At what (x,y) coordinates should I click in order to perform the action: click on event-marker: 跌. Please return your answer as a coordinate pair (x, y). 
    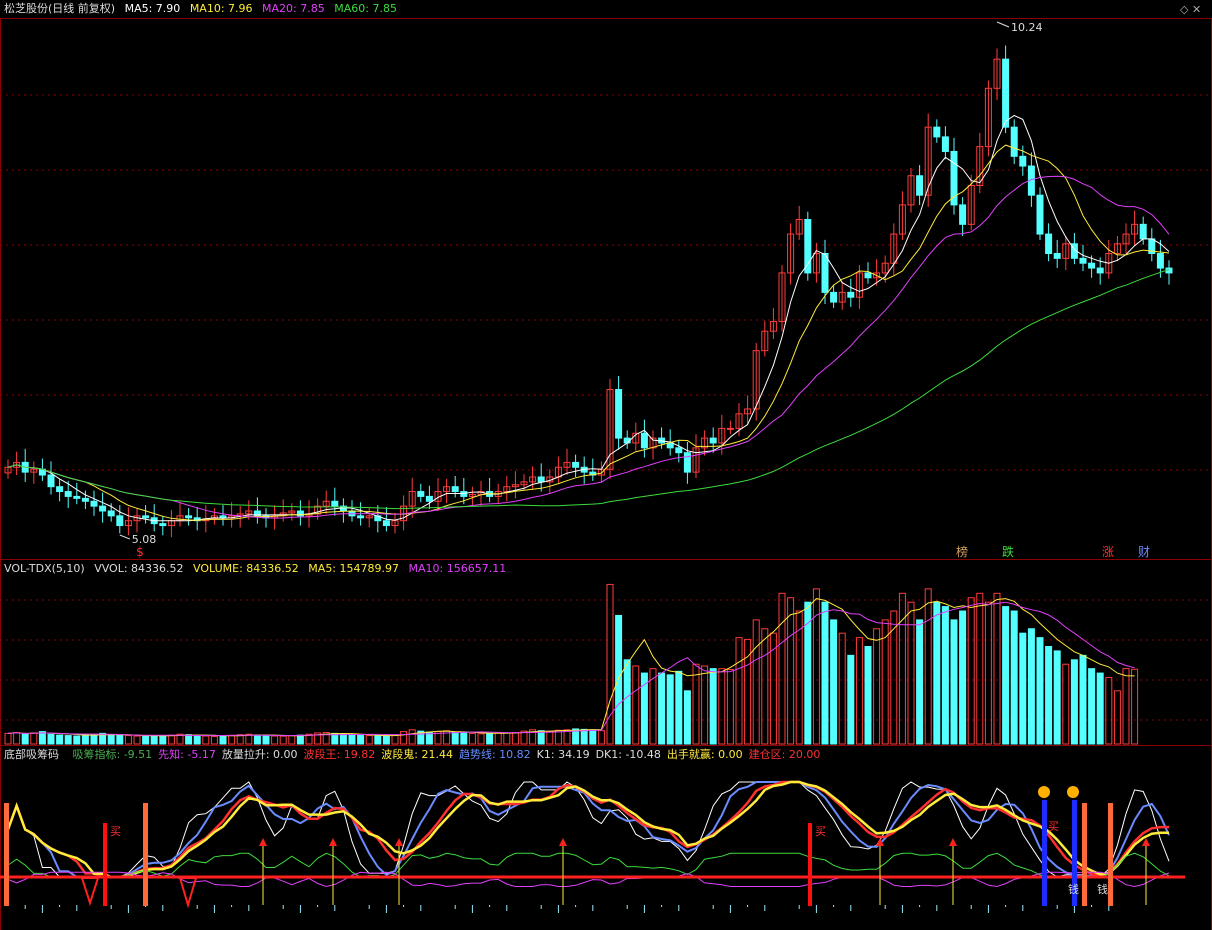
    Looking at the image, I should click on (1008, 551).